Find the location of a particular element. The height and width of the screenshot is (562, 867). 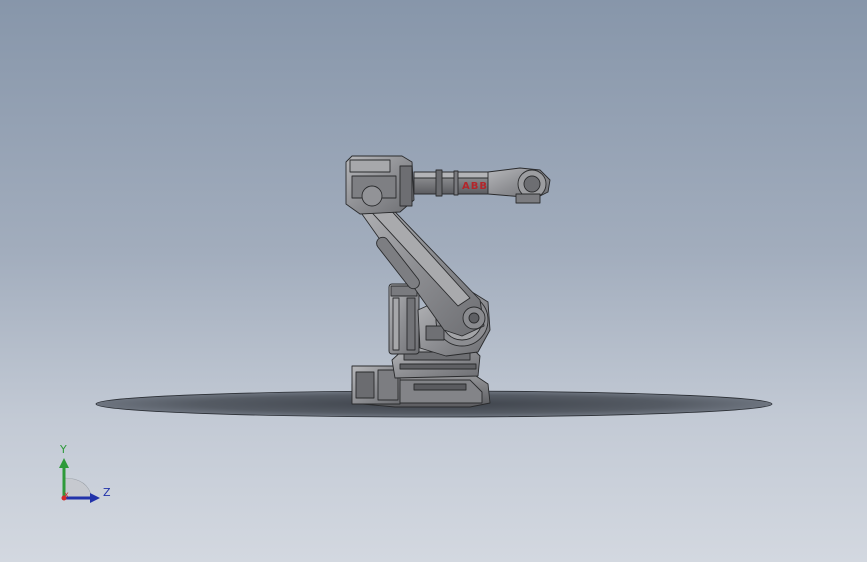

triad-y-arrowhead is located at coordinates (64, 463).